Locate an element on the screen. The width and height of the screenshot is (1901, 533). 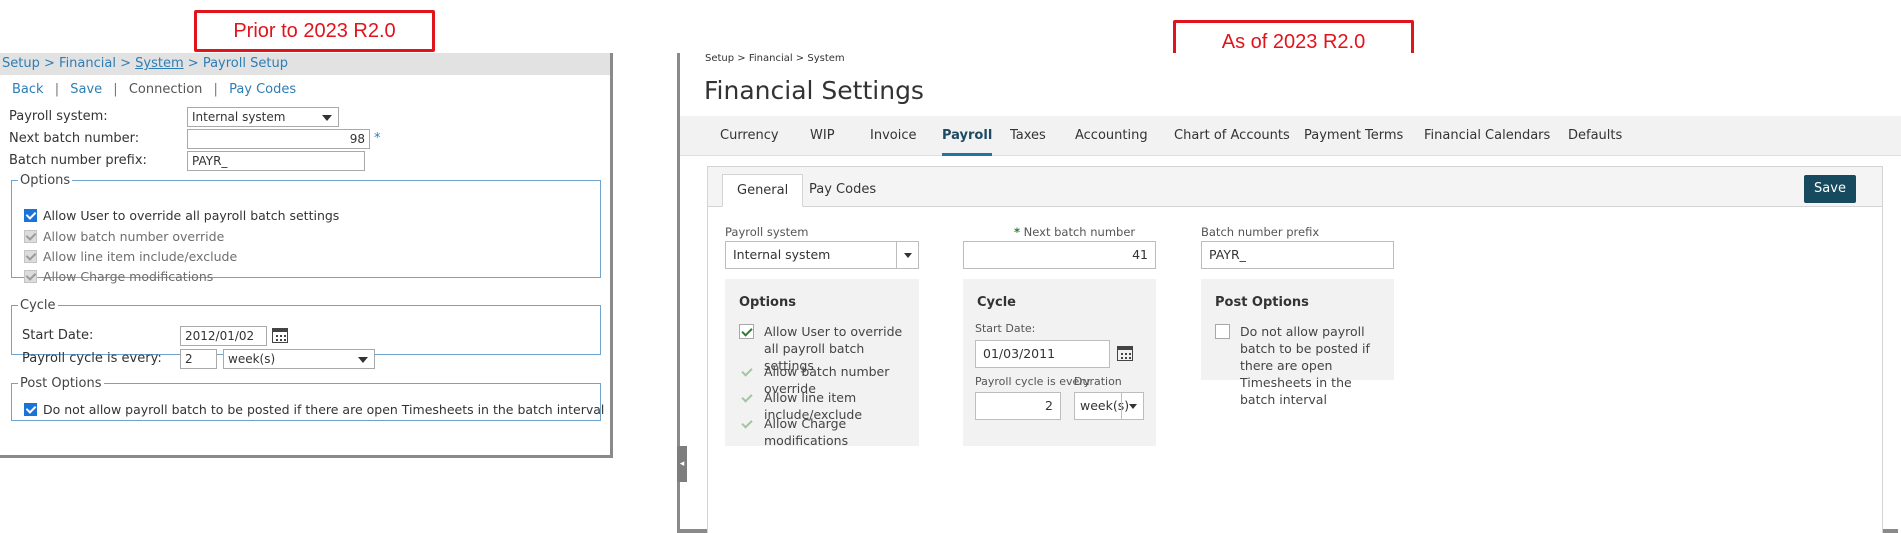
options-legend: Options is located at coordinates (45, 180).